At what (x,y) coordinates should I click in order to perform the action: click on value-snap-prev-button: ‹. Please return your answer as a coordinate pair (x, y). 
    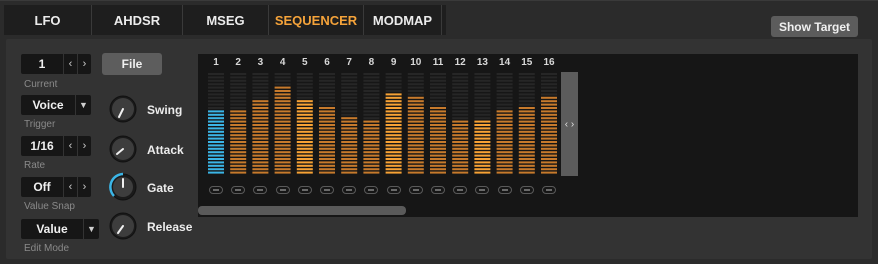
    Looking at the image, I should click on (70, 187).